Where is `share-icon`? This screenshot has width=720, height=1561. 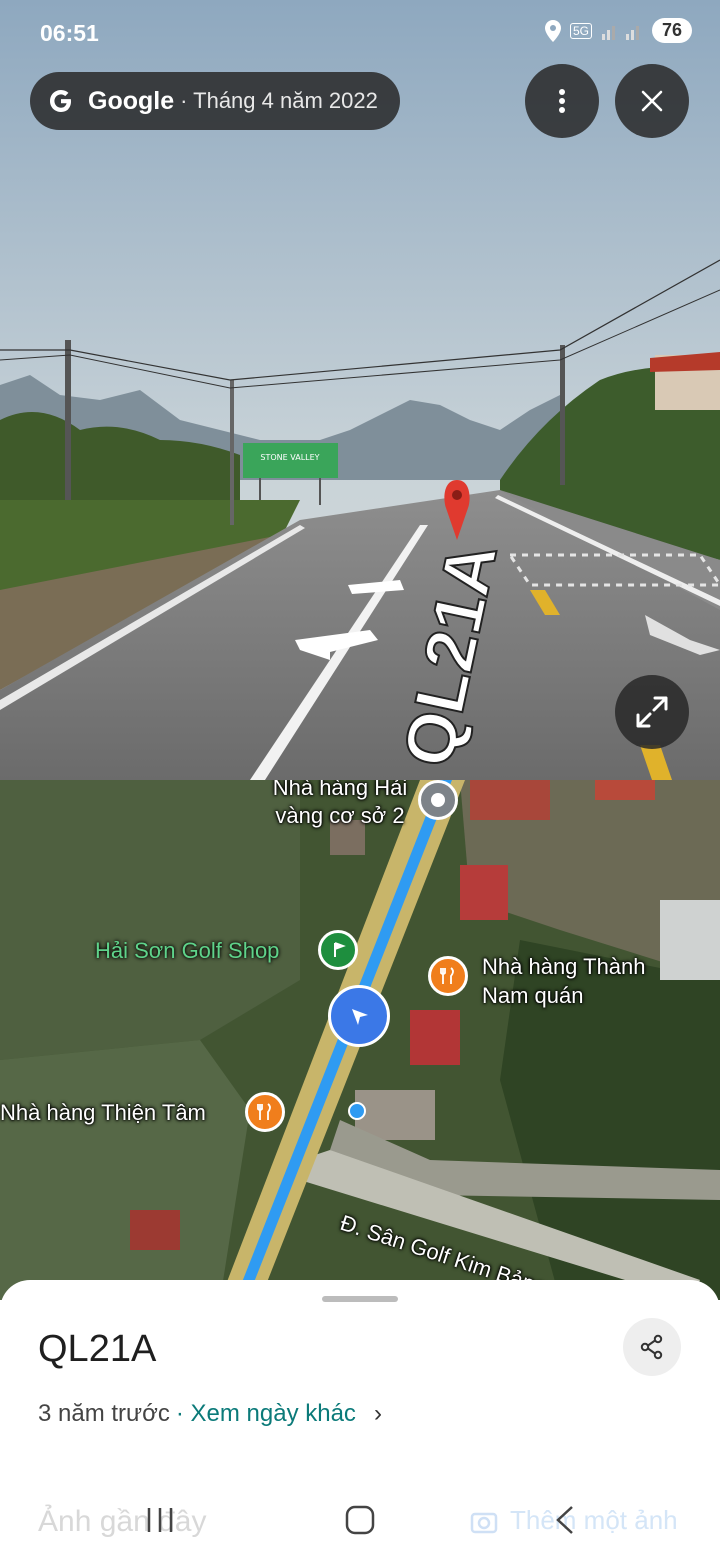 share-icon is located at coordinates (651, 1347).